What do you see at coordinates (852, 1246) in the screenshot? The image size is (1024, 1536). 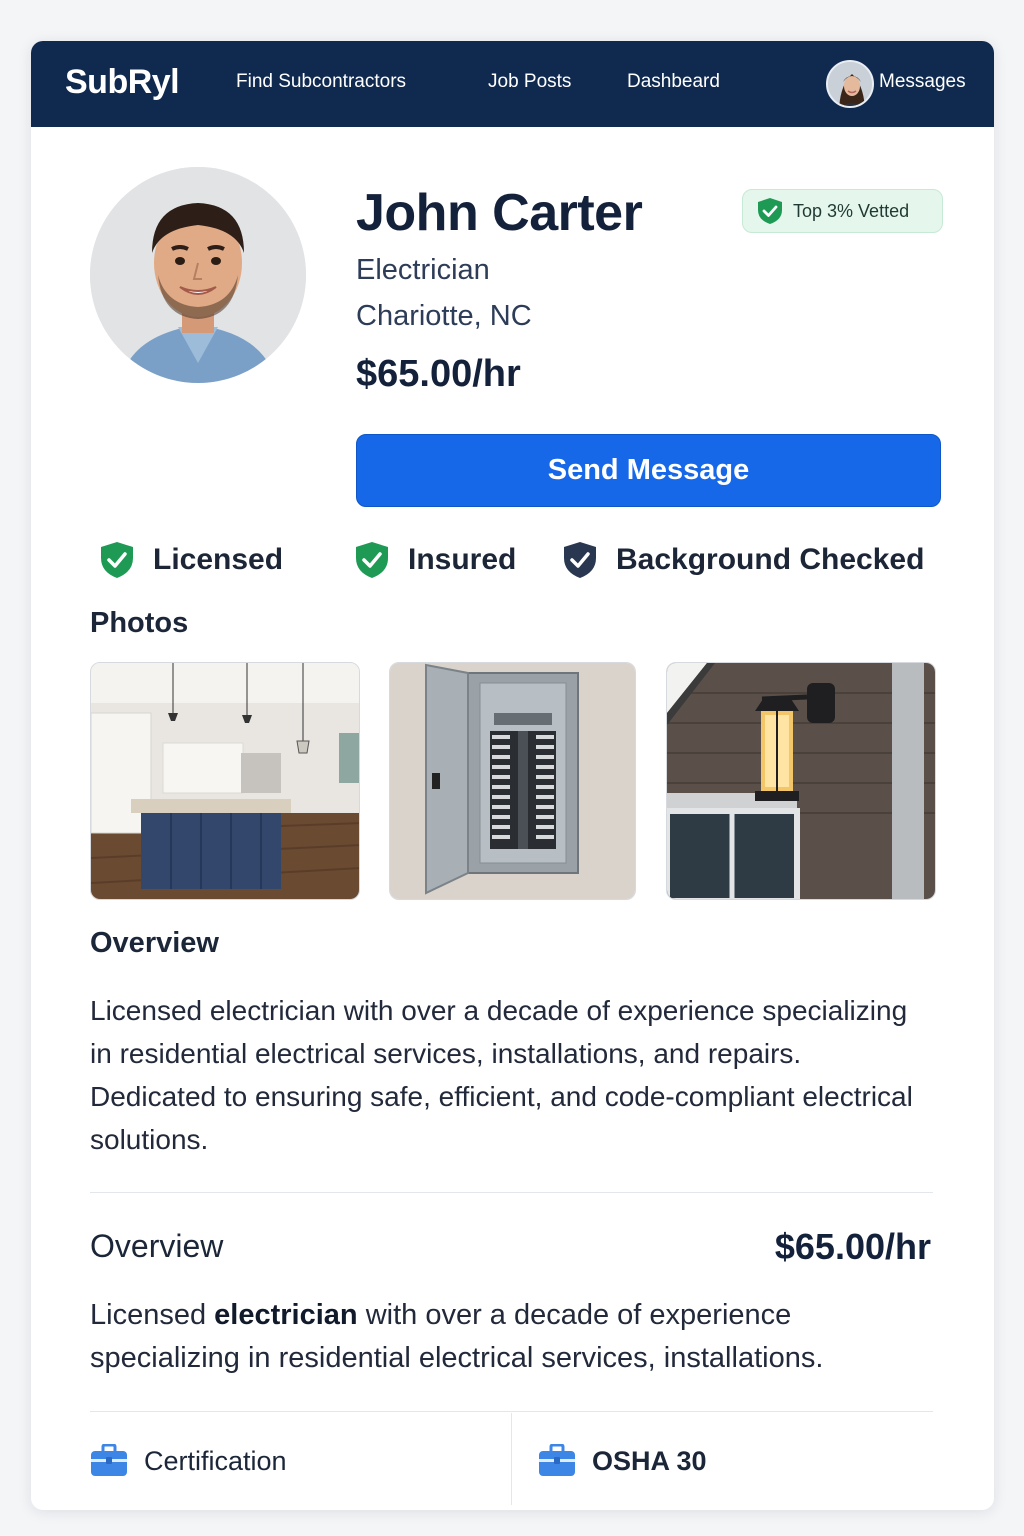 I see `overview-secondary-rate: $65.00/hr` at bounding box center [852, 1246].